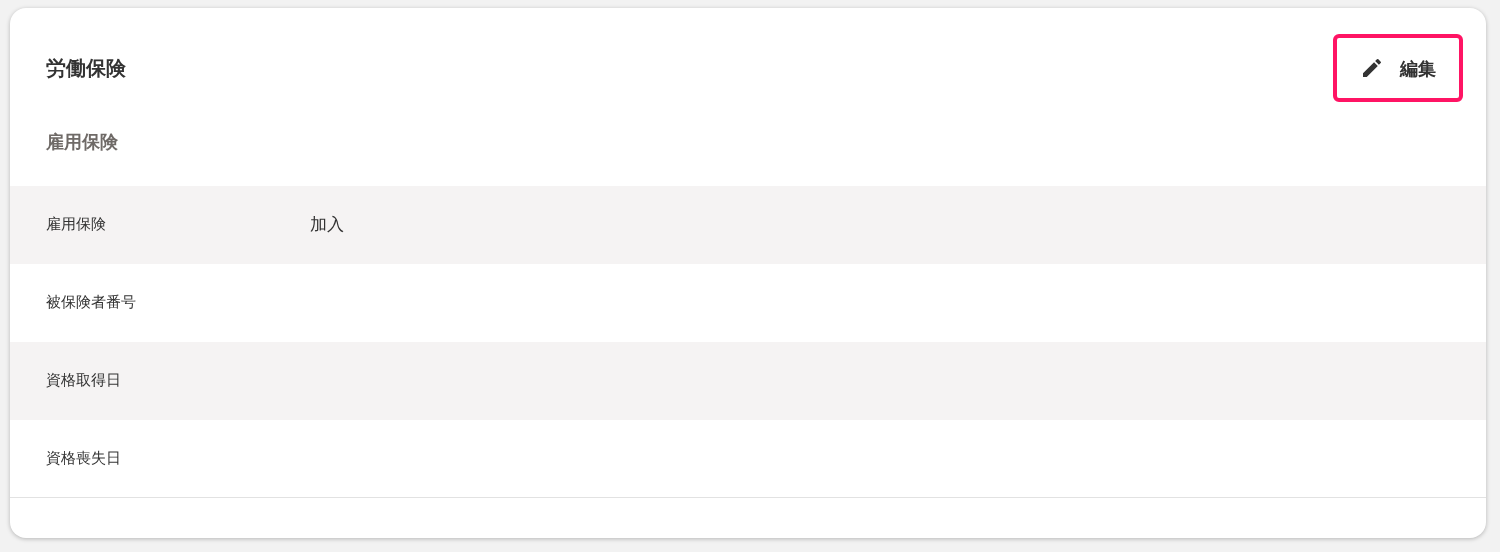 This screenshot has height=552, width=1500. What do you see at coordinates (84, 459) in the screenshot?
I see `field-label: 資格喪失日` at bounding box center [84, 459].